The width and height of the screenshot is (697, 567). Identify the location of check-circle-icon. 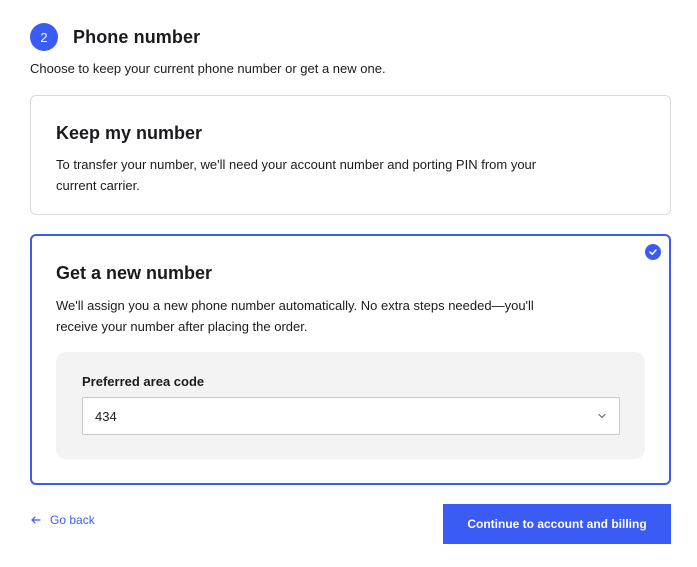
(653, 252).